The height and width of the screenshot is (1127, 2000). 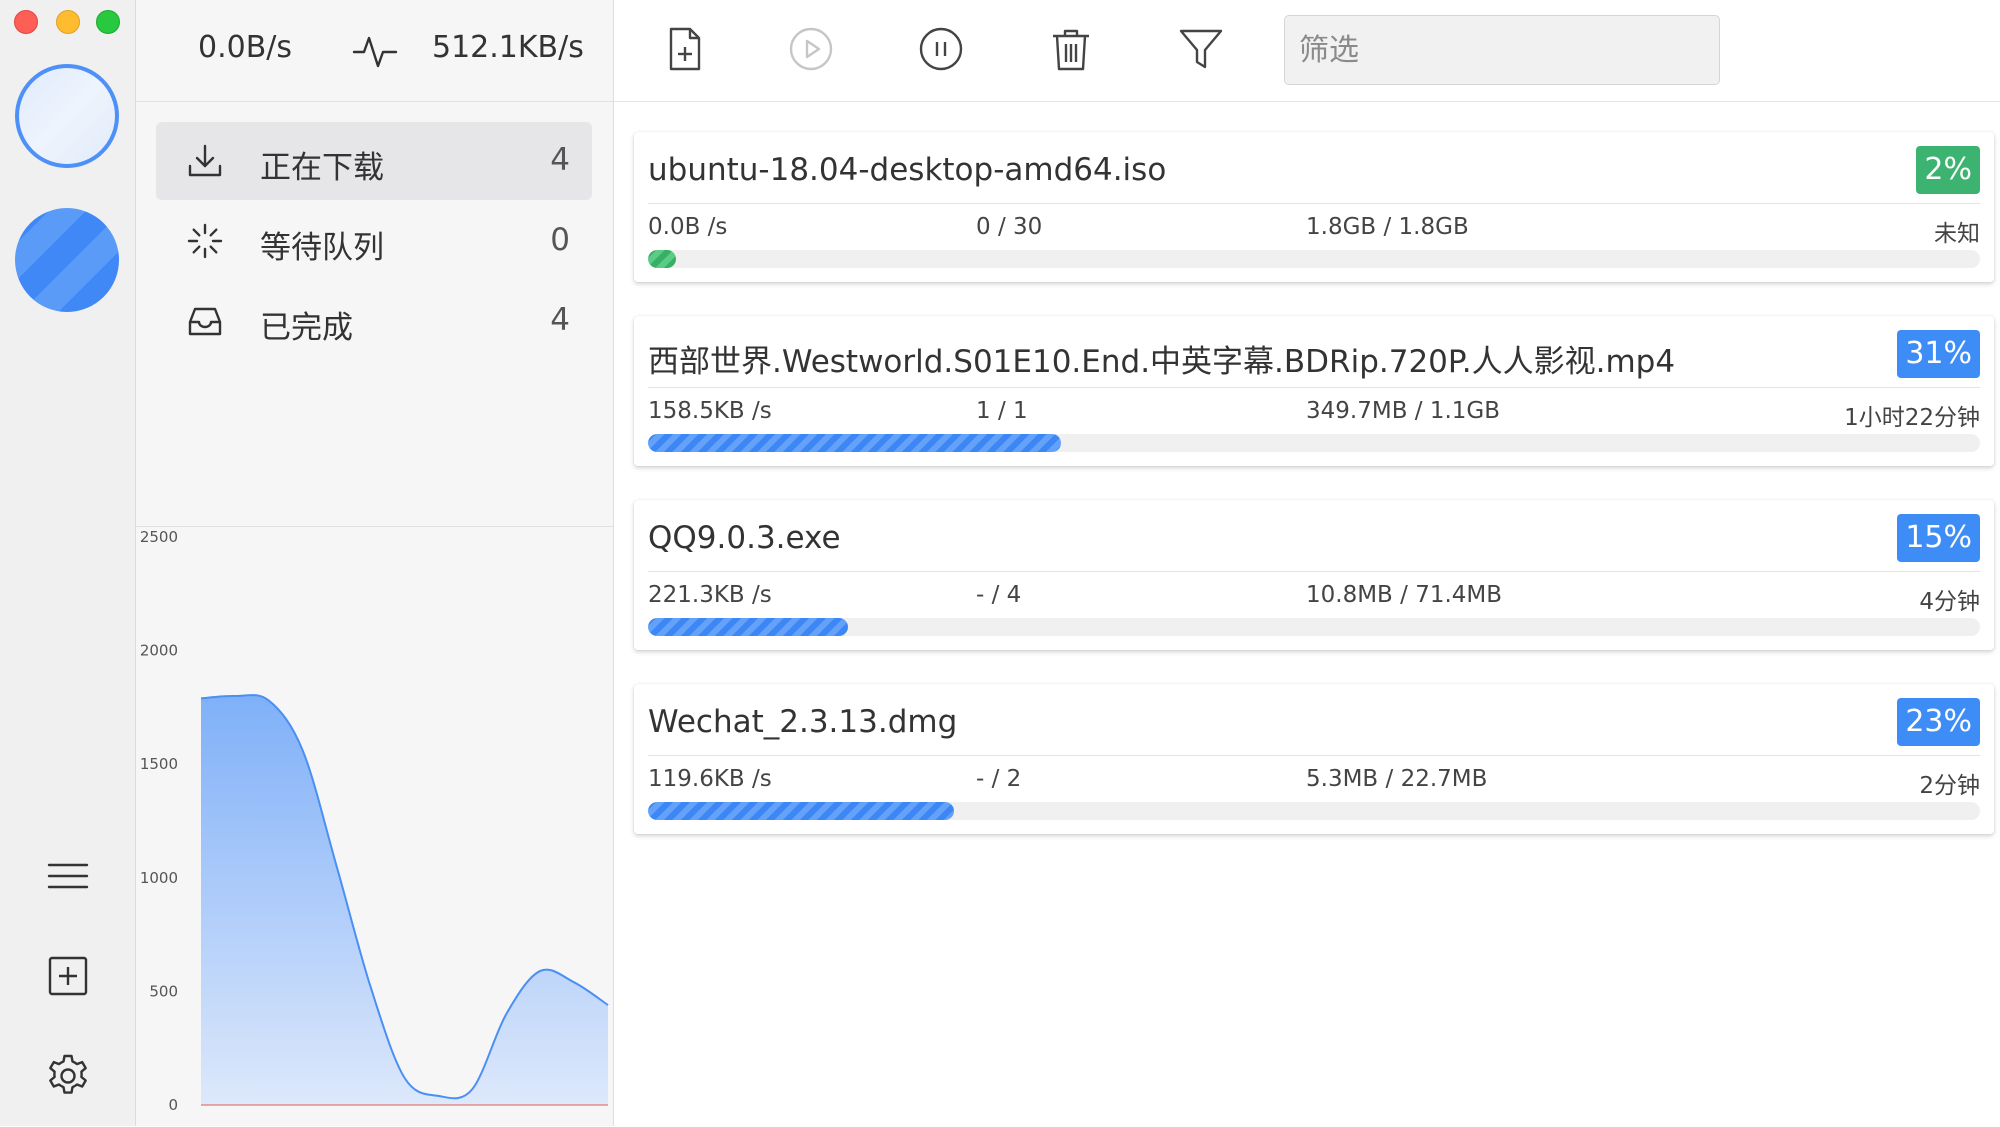 I want to click on filter-button, so click(x=1201, y=51).